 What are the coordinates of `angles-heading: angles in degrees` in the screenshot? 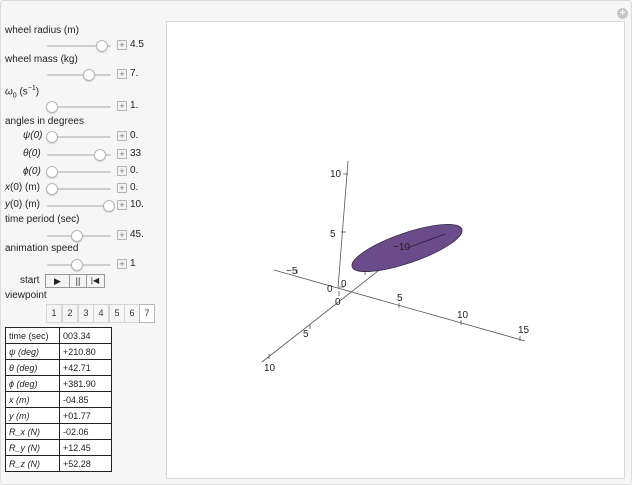 It's located at (44, 121).